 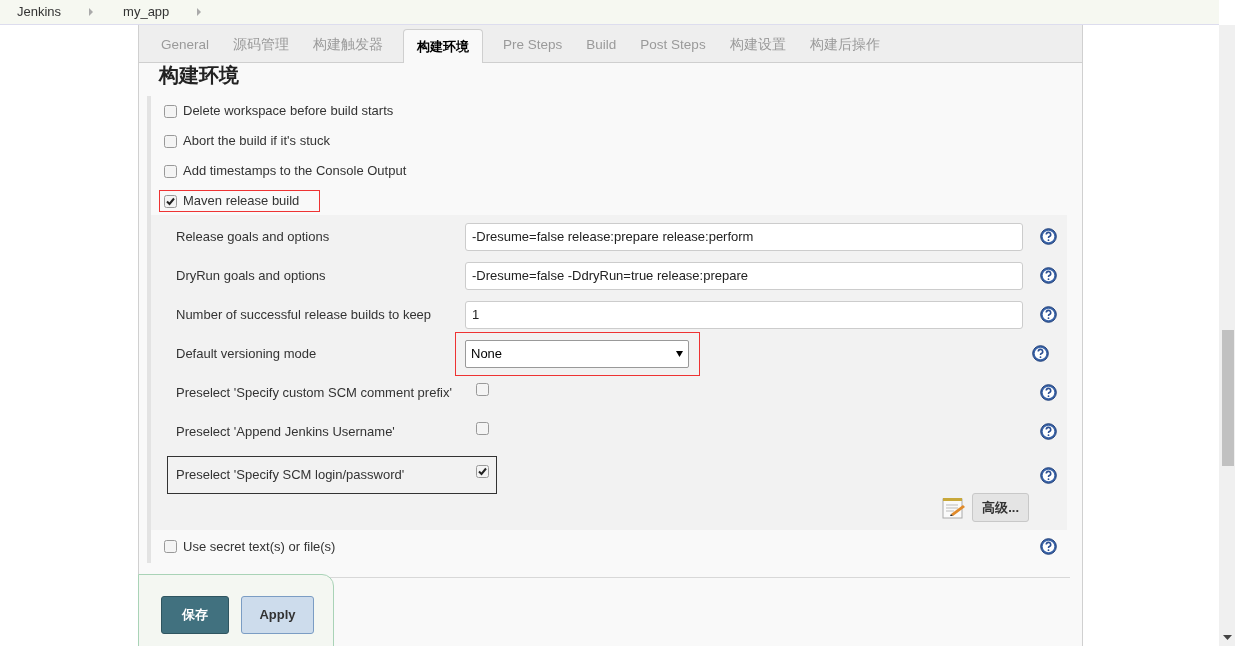 I want to click on option-label: Delete workspace before build starts, so click(x=288, y=111).